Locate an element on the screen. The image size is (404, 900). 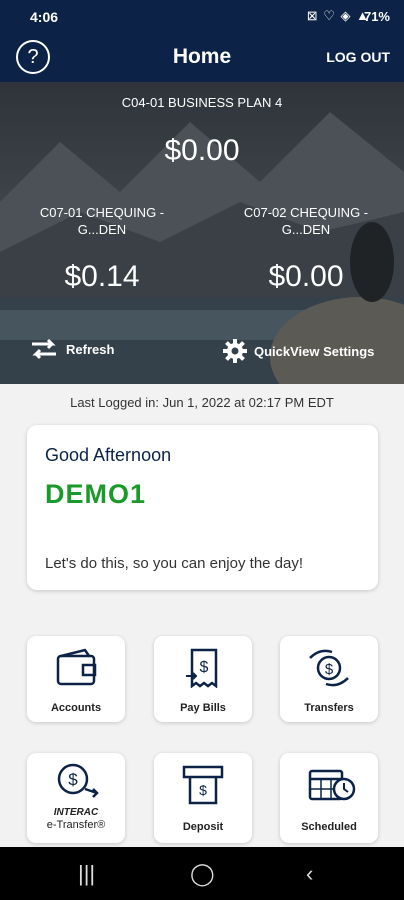
account-balance: $0.14 is located at coordinates (102, 277).